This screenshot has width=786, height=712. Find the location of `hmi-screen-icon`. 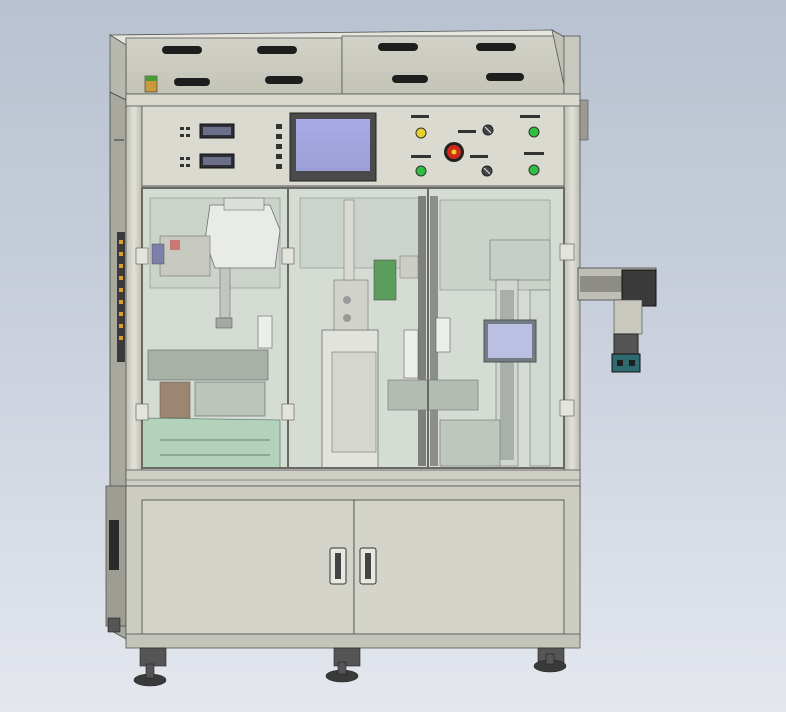

hmi-screen-icon is located at coordinates (333, 147).